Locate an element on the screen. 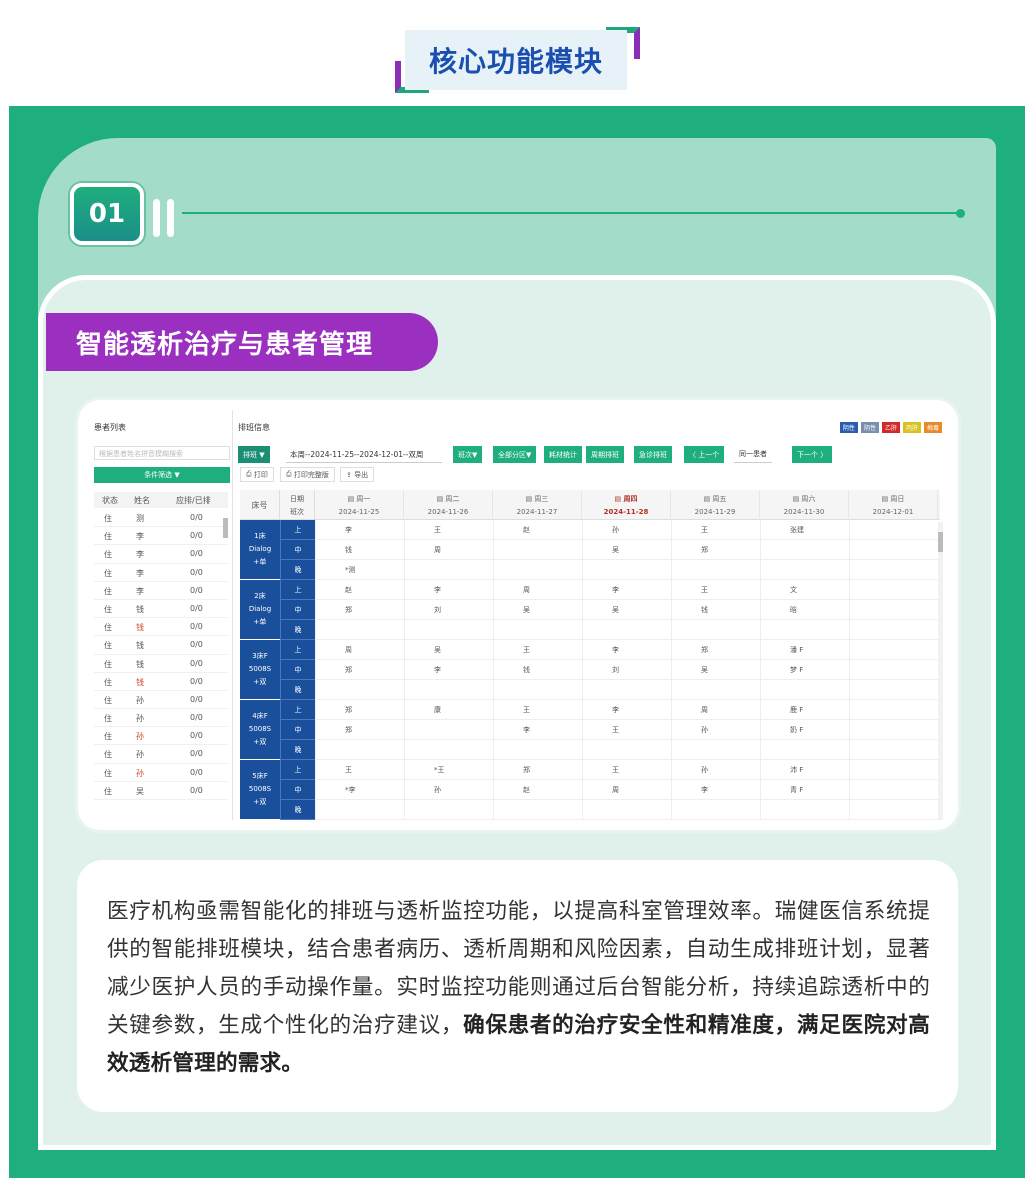  patient-row: 住 测 0/0 is located at coordinates (161, 518).